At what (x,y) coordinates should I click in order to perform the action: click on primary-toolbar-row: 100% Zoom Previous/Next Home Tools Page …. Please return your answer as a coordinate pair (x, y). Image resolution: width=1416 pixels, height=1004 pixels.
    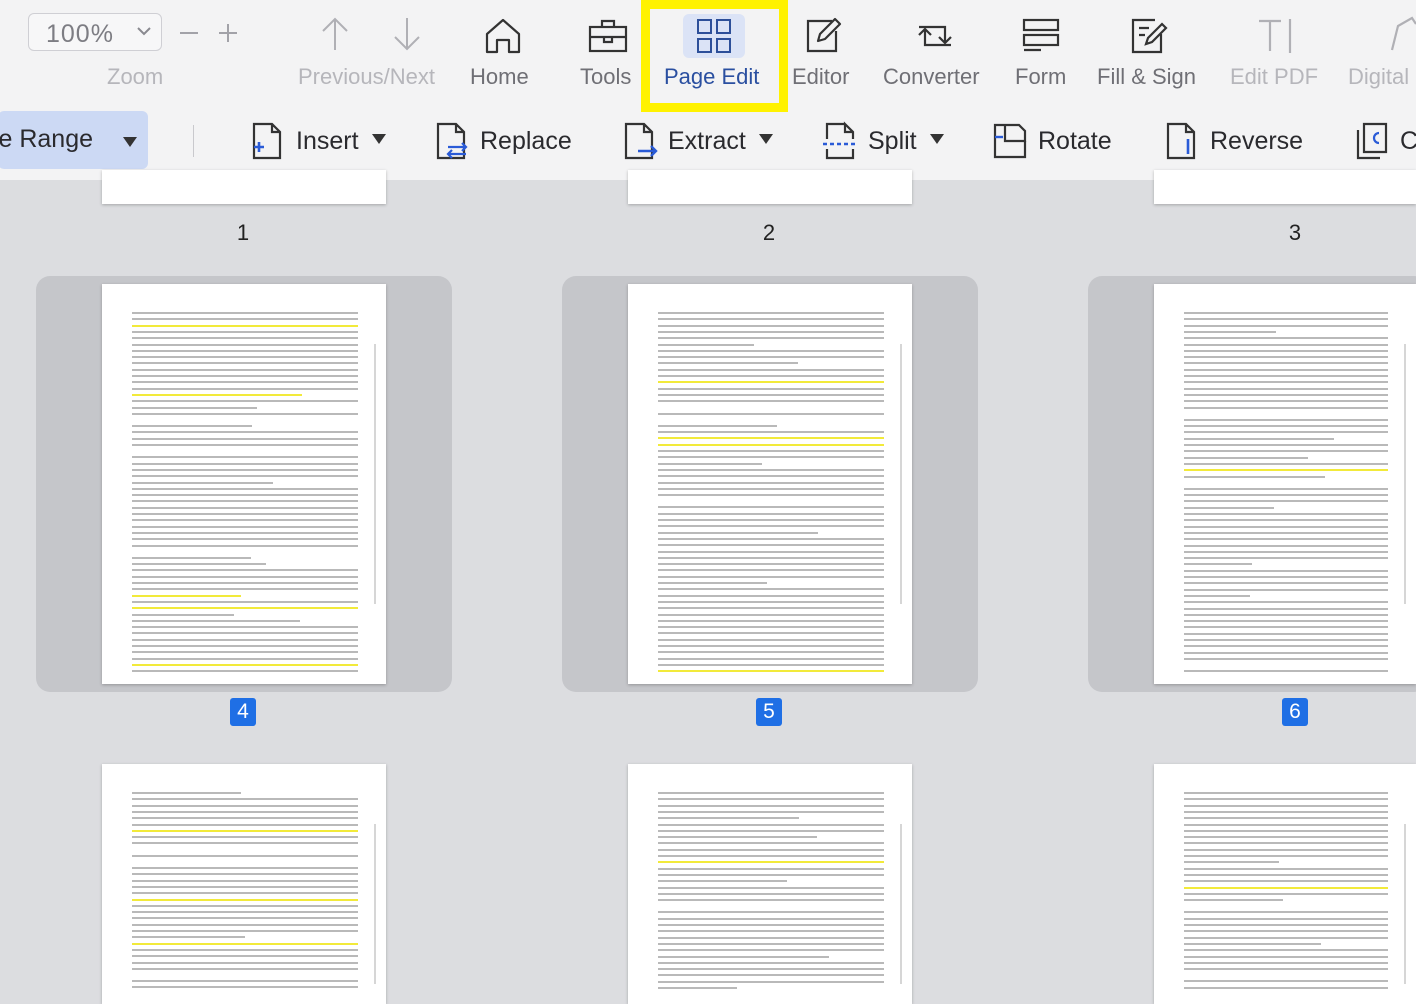
    Looking at the image, I should click on (708, 56).